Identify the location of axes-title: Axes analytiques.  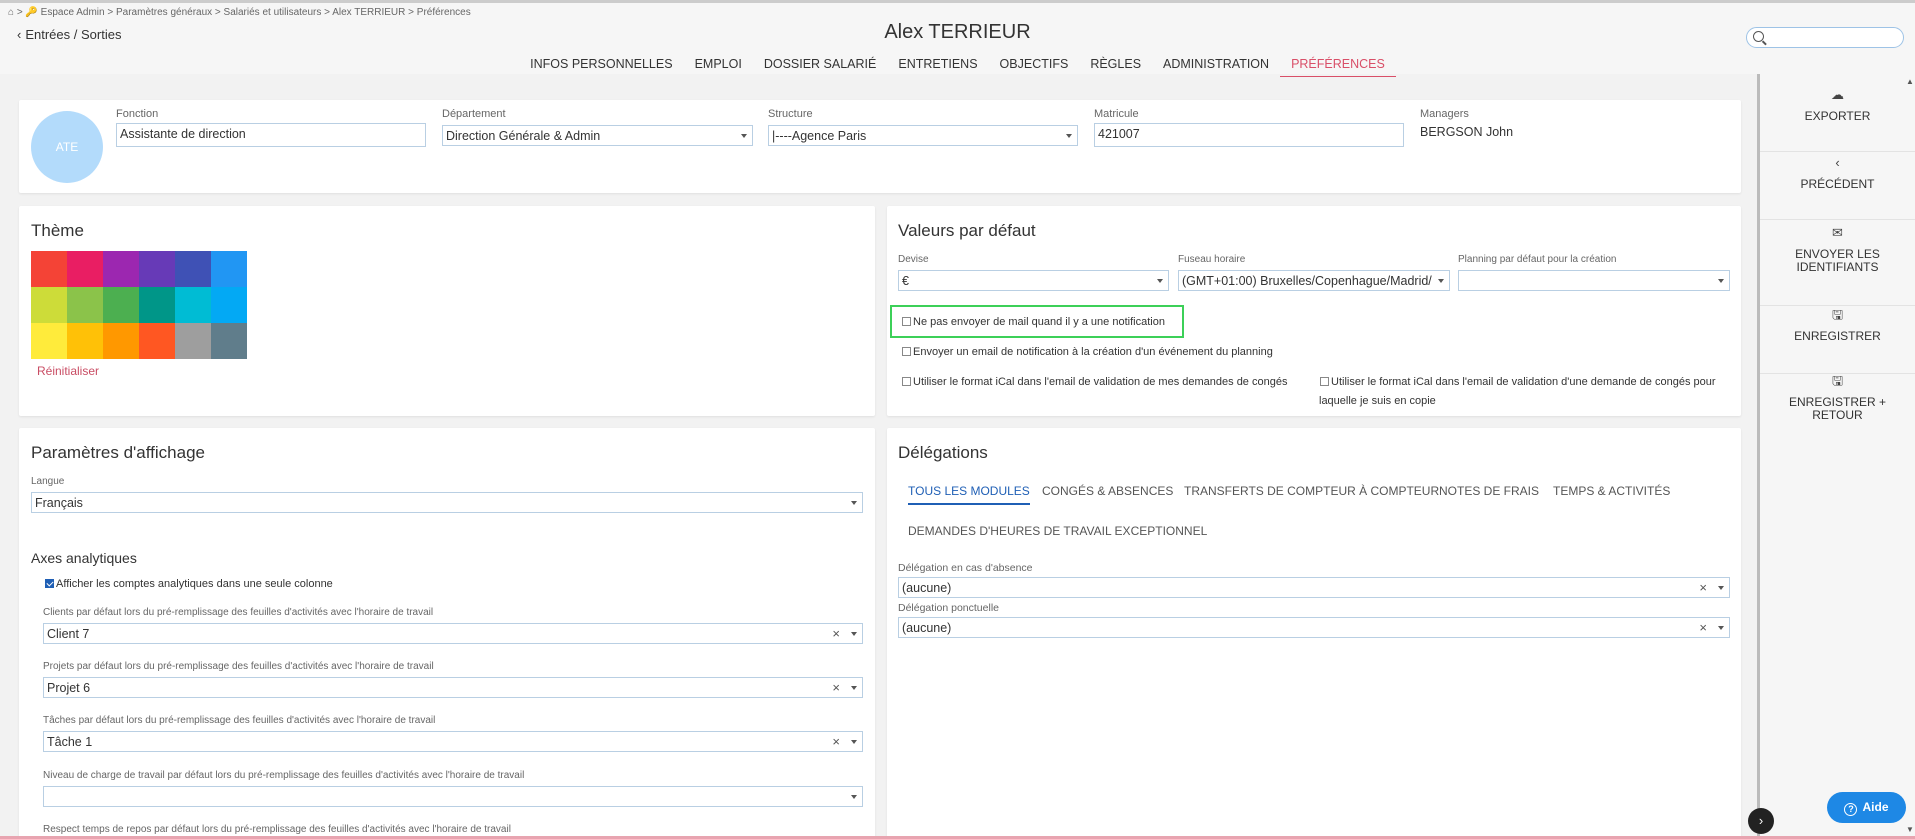
(84, 558).